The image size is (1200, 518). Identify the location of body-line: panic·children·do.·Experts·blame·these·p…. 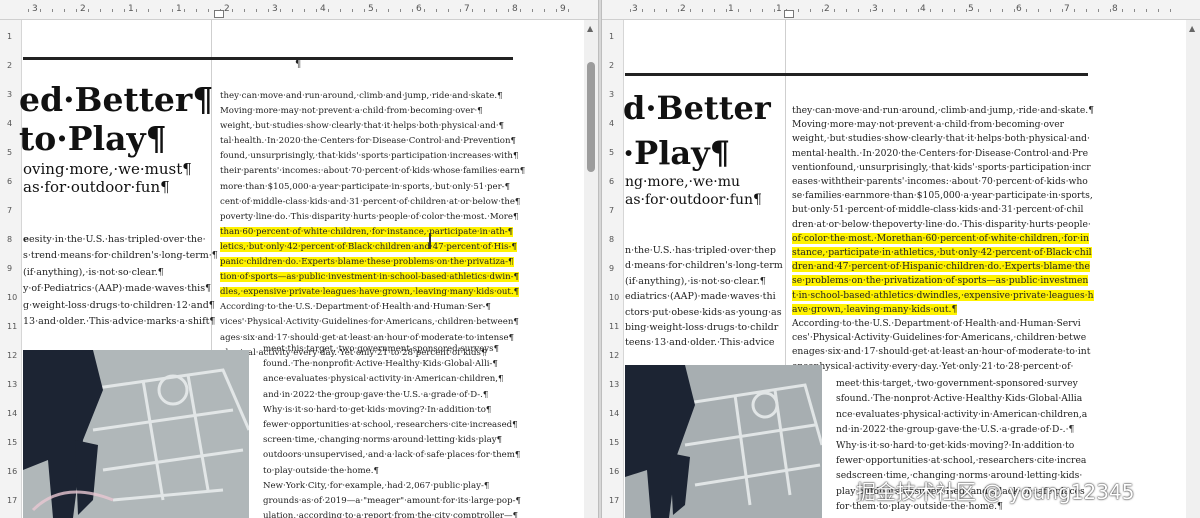
(367, 262).